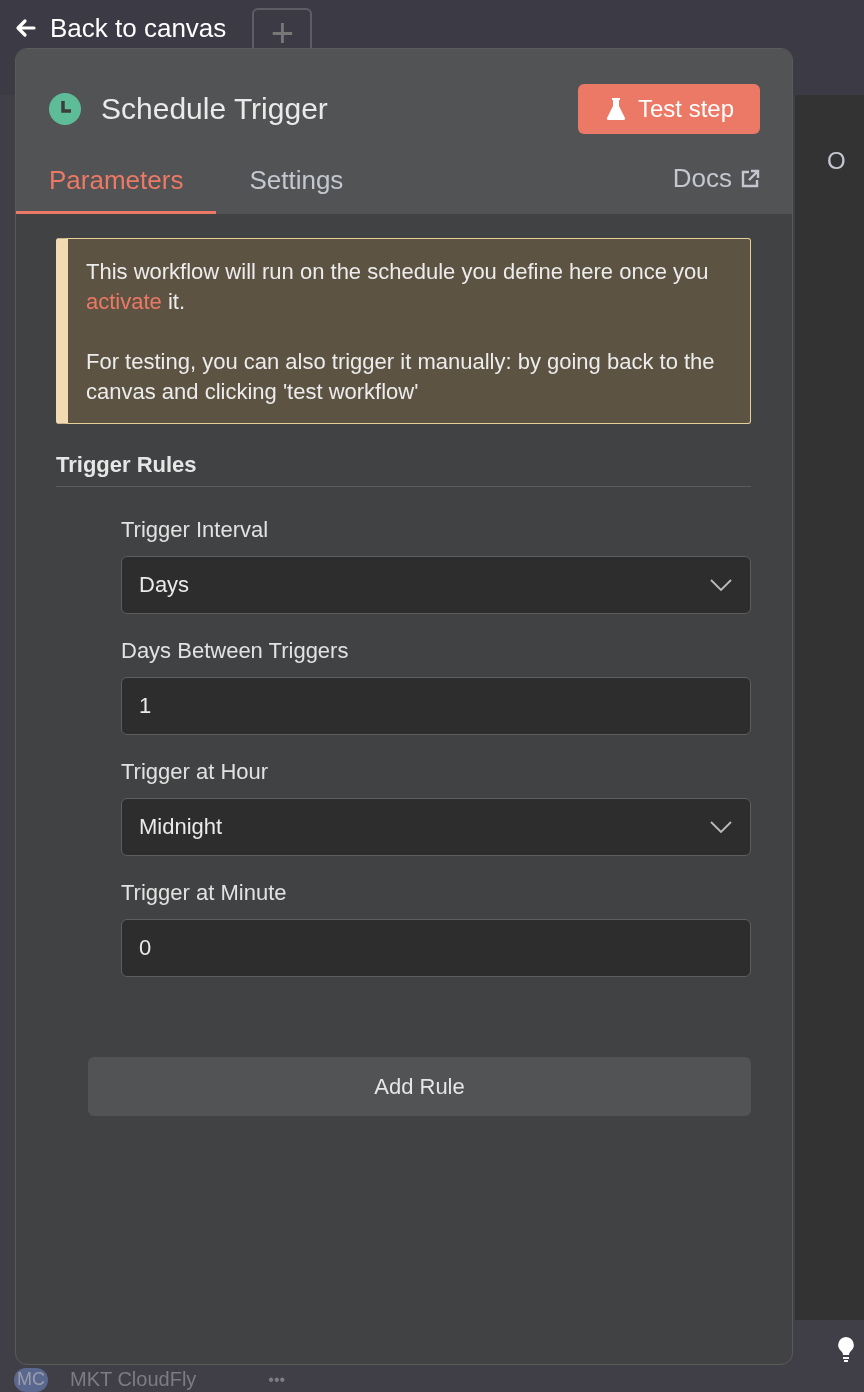 The image size is (864, 1392). What do you see at coordinates (214, 109) in the screenshot?
I see `node-title: Schedule Trigger` at bounding box center [214, 109].